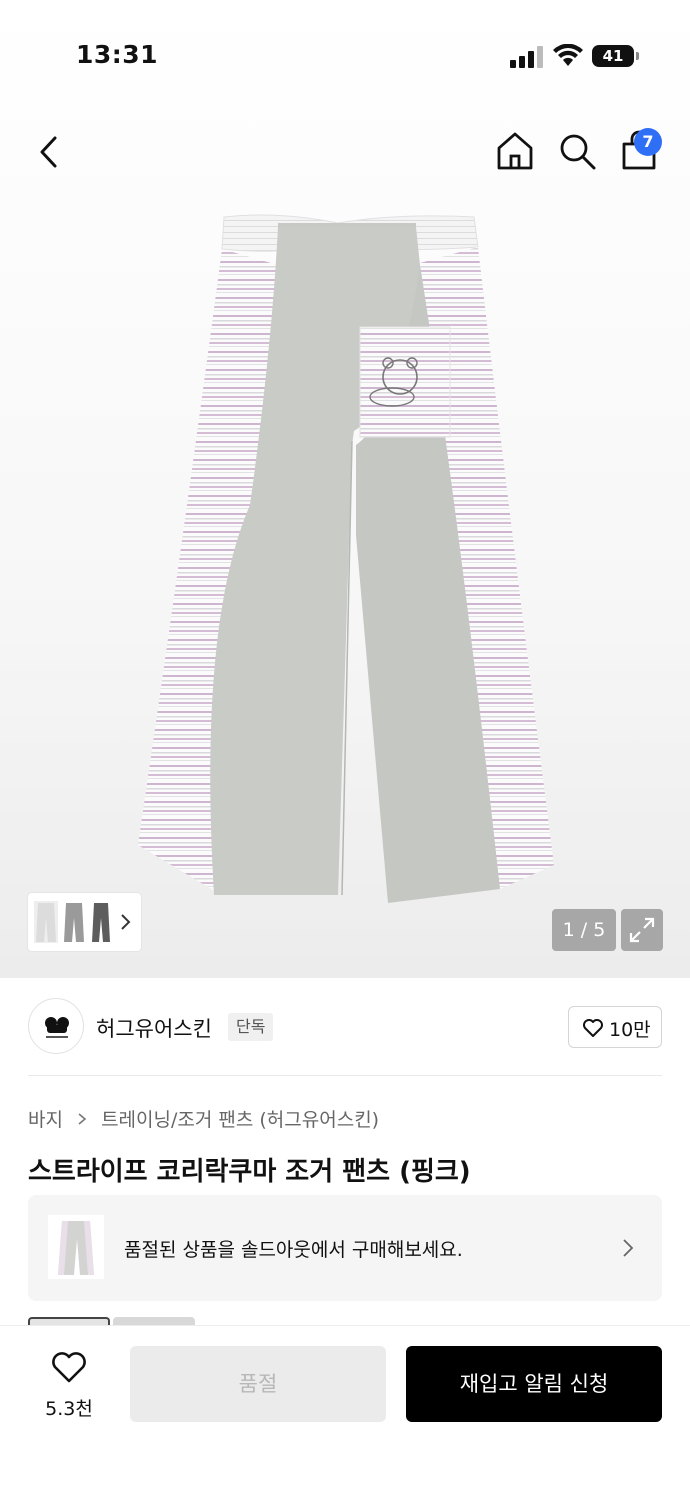  Describe the element at coordinates (584, 930) in the screenshot. I see `image-page-counter: 1 / 5` at that location.